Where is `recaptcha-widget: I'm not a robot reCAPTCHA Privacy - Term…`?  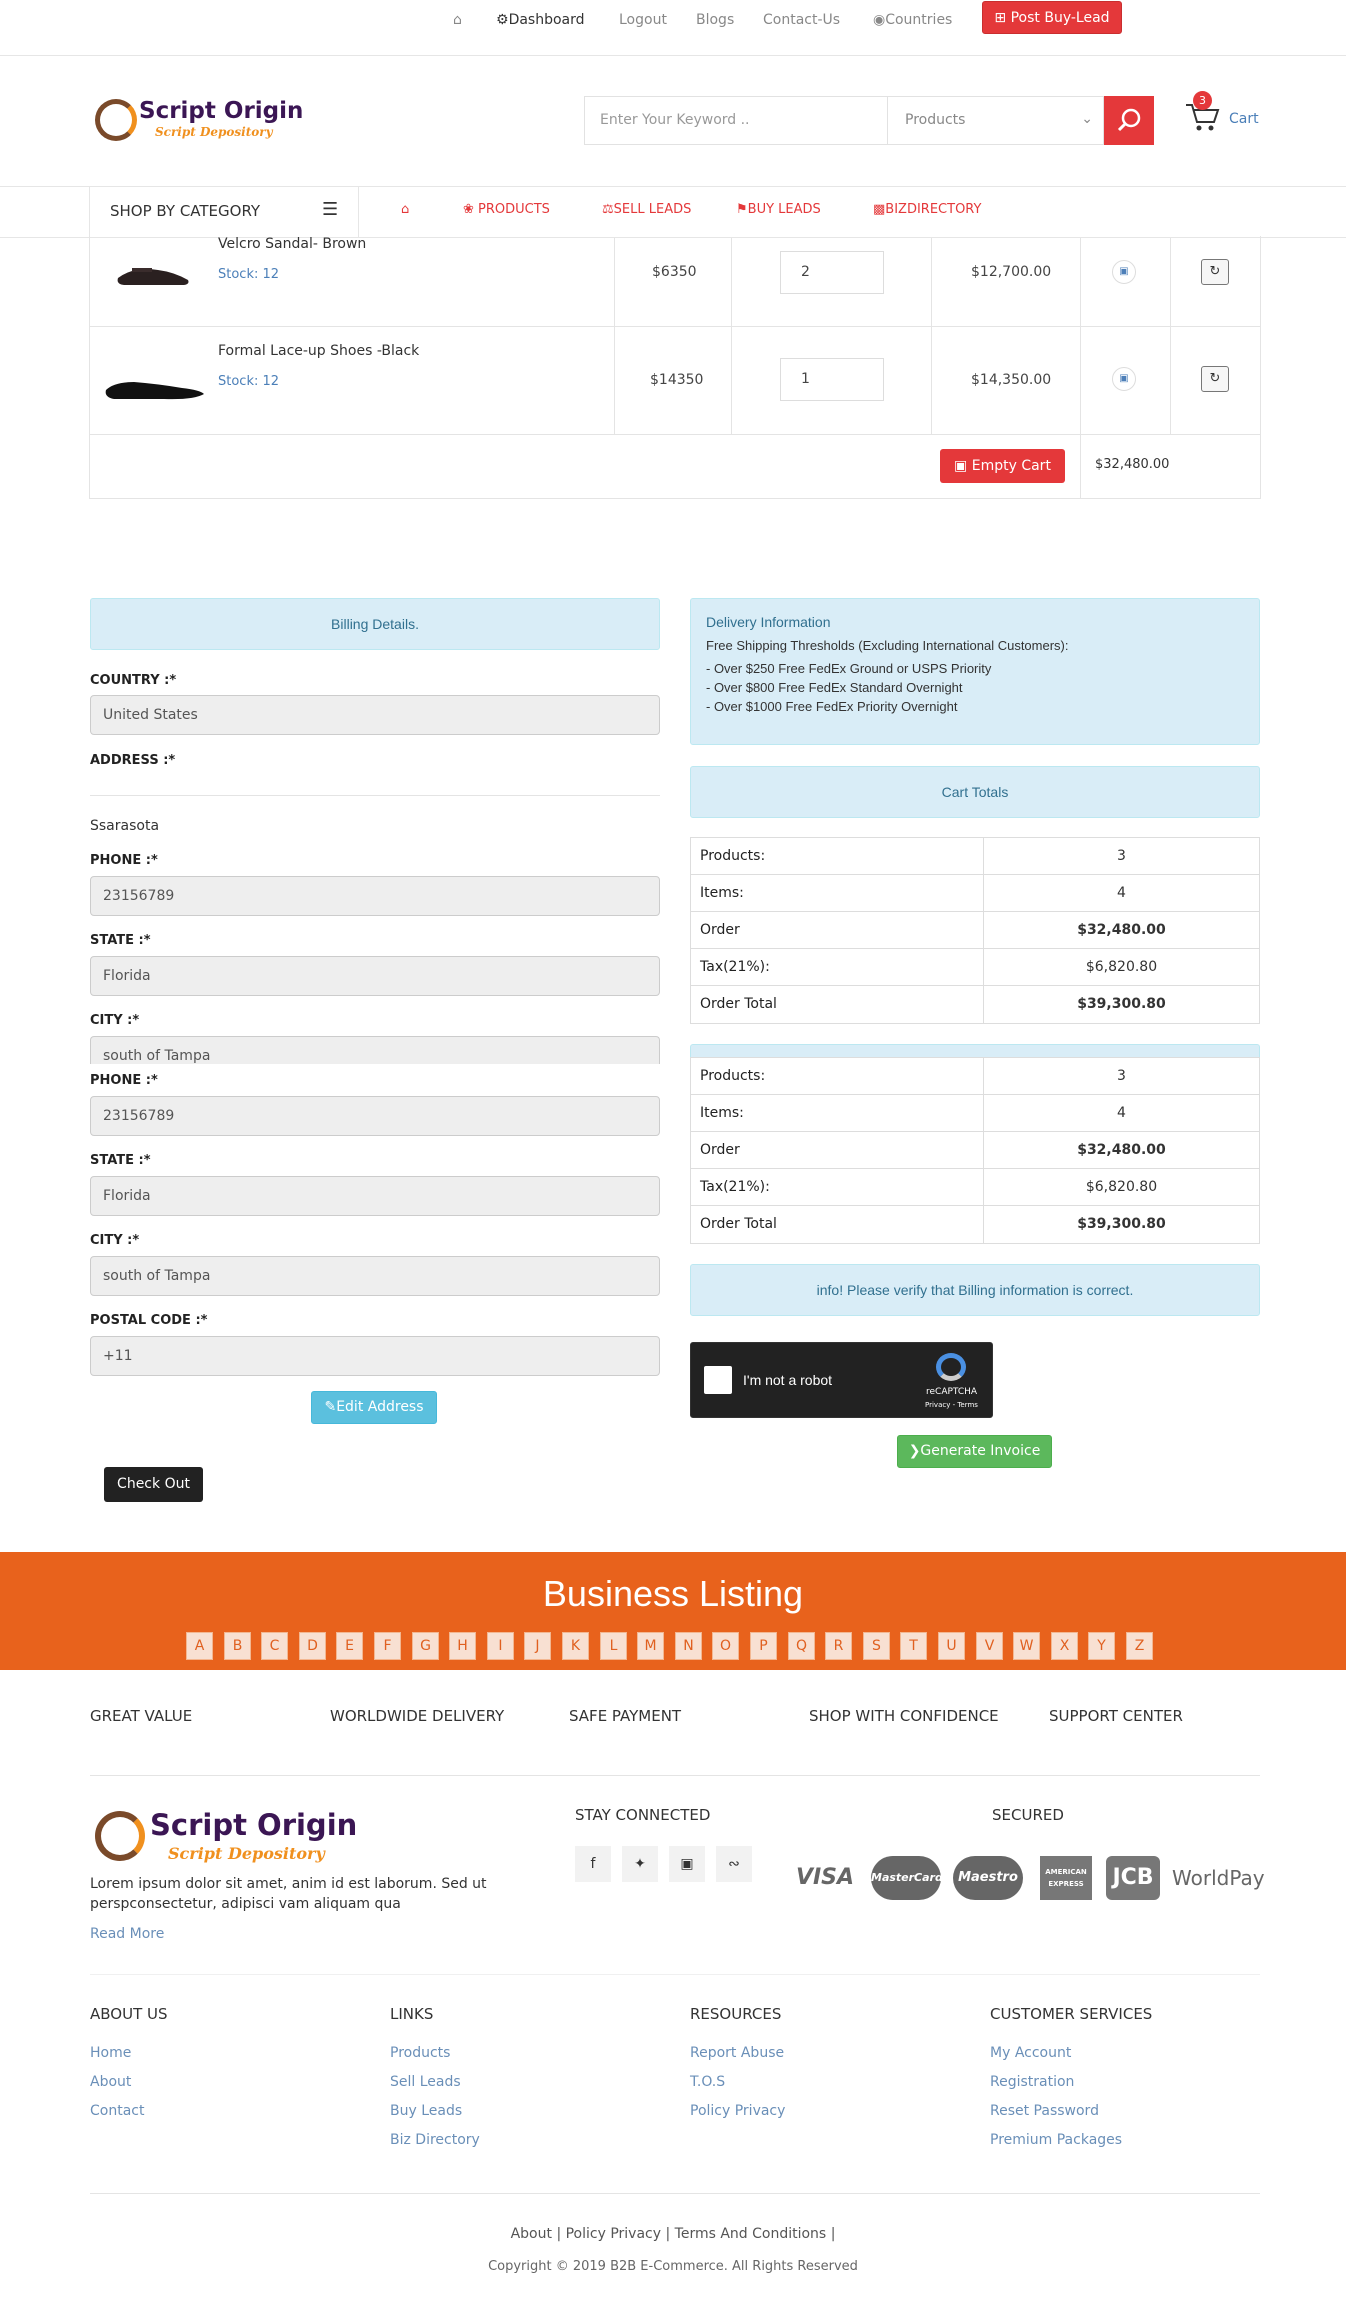 recaptcha-widget: I'm not a robot reCAPTCHA Privacy - Term… is located at coordinates (841, 1380).